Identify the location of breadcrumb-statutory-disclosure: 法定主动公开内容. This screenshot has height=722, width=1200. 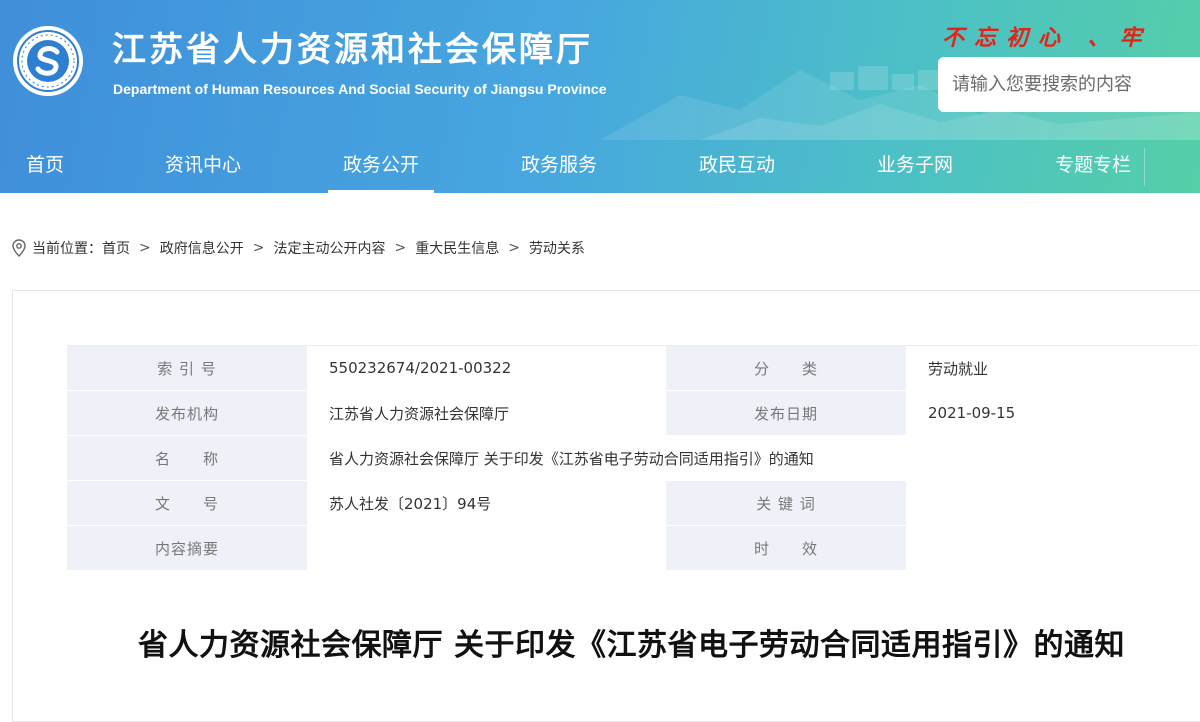
(329, 248).